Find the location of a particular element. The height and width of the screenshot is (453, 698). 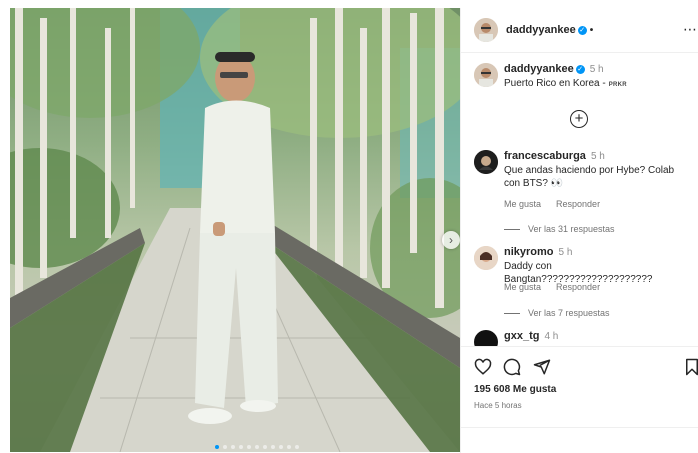

posted-time: Hace 5 horas is located at coordinates (498, 405).